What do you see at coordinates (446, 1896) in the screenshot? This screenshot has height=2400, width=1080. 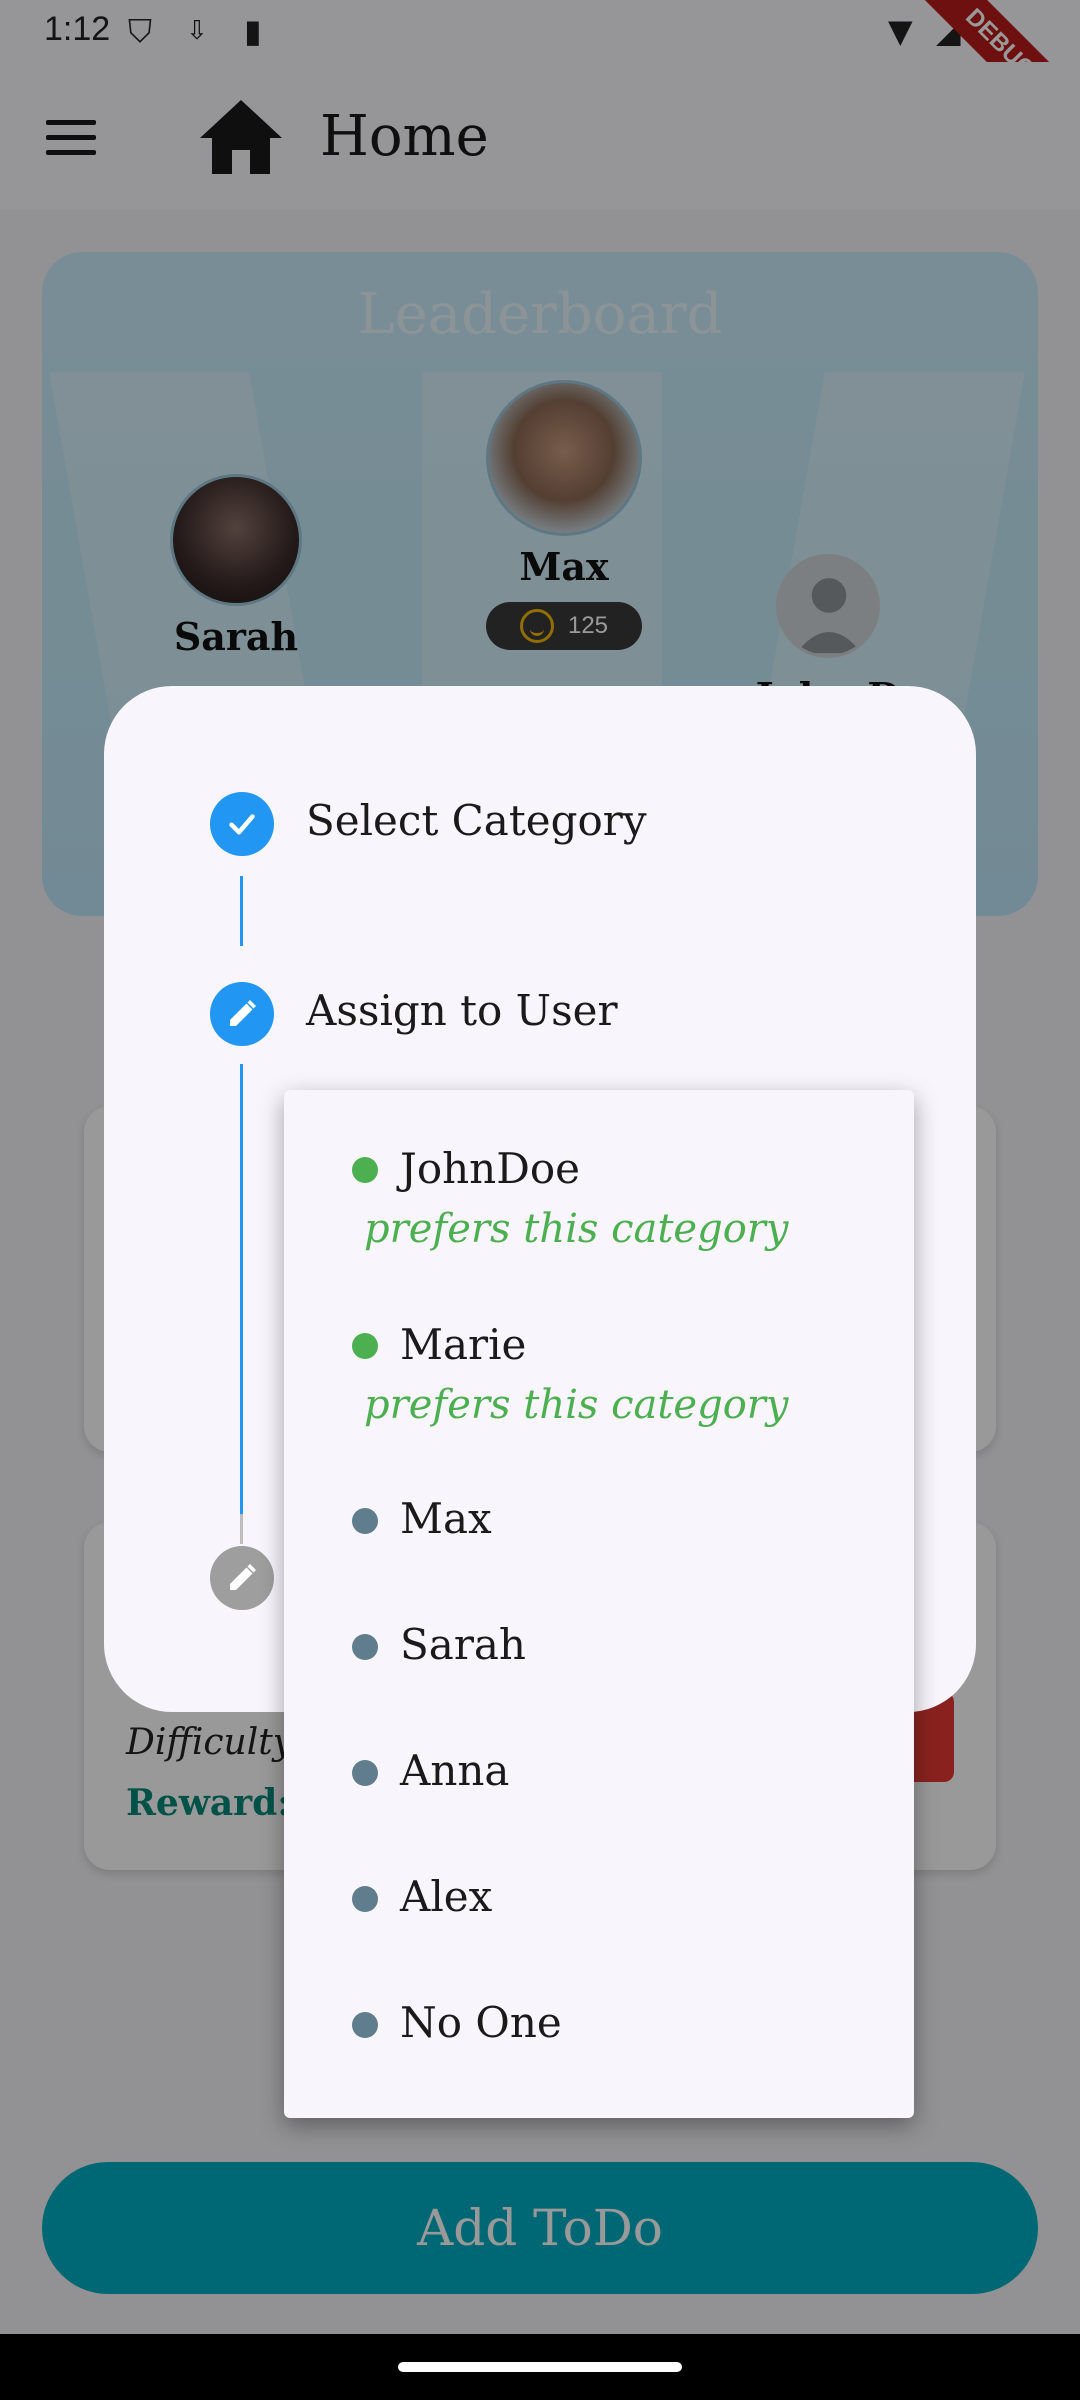 I see `user-option-name: Alex` at bounding box center [446, 1896].